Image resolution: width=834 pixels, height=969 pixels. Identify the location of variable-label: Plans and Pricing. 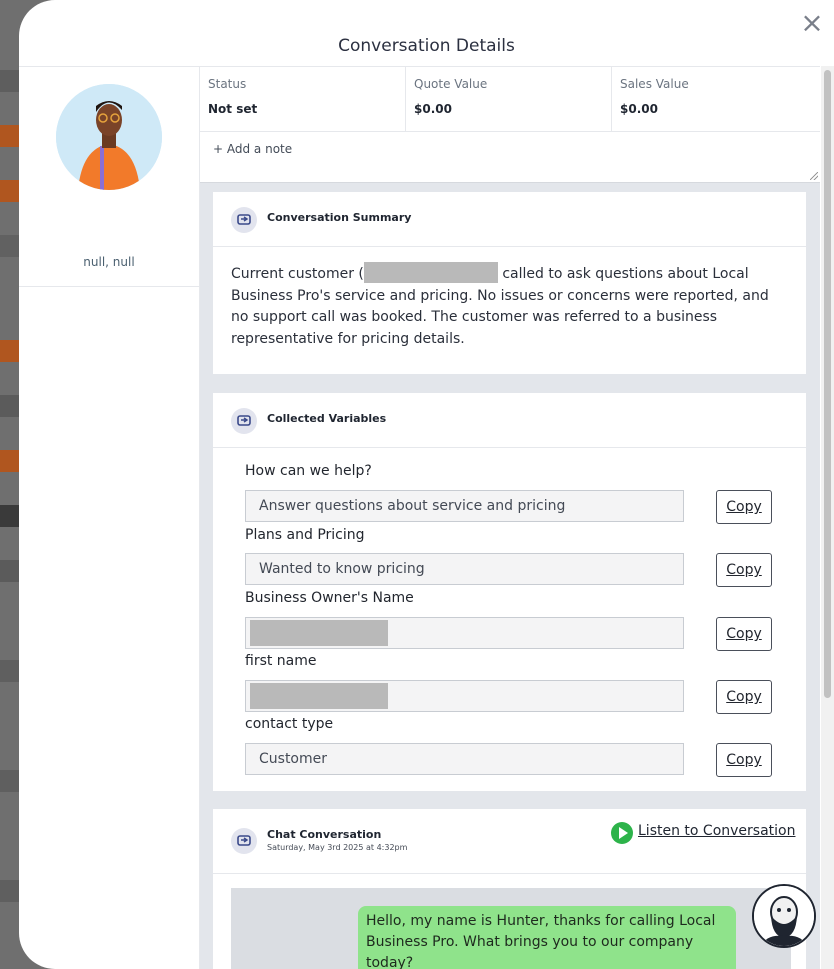
(305, 535).